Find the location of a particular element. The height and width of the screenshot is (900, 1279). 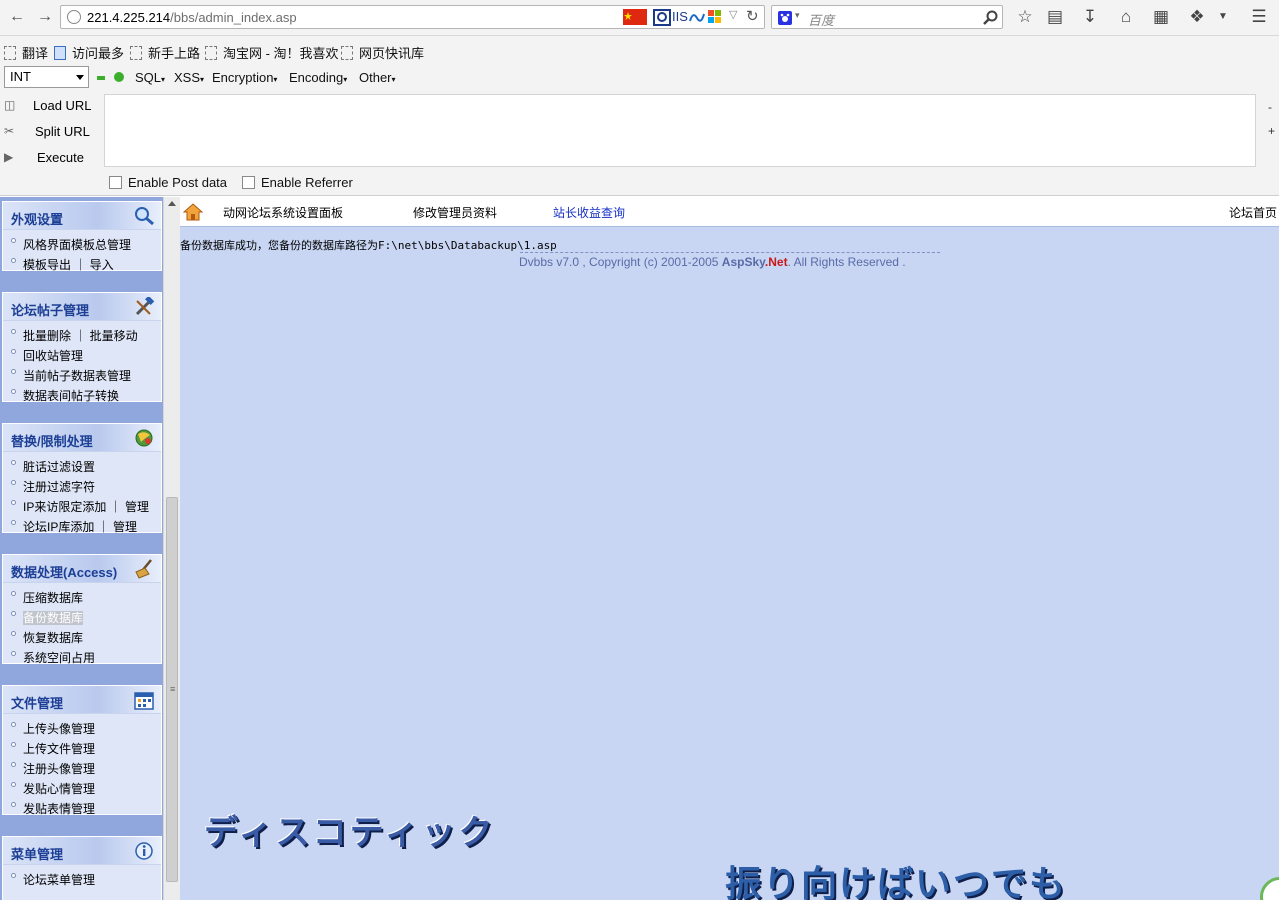

baidu-icon is located at coordinates (785, 18).